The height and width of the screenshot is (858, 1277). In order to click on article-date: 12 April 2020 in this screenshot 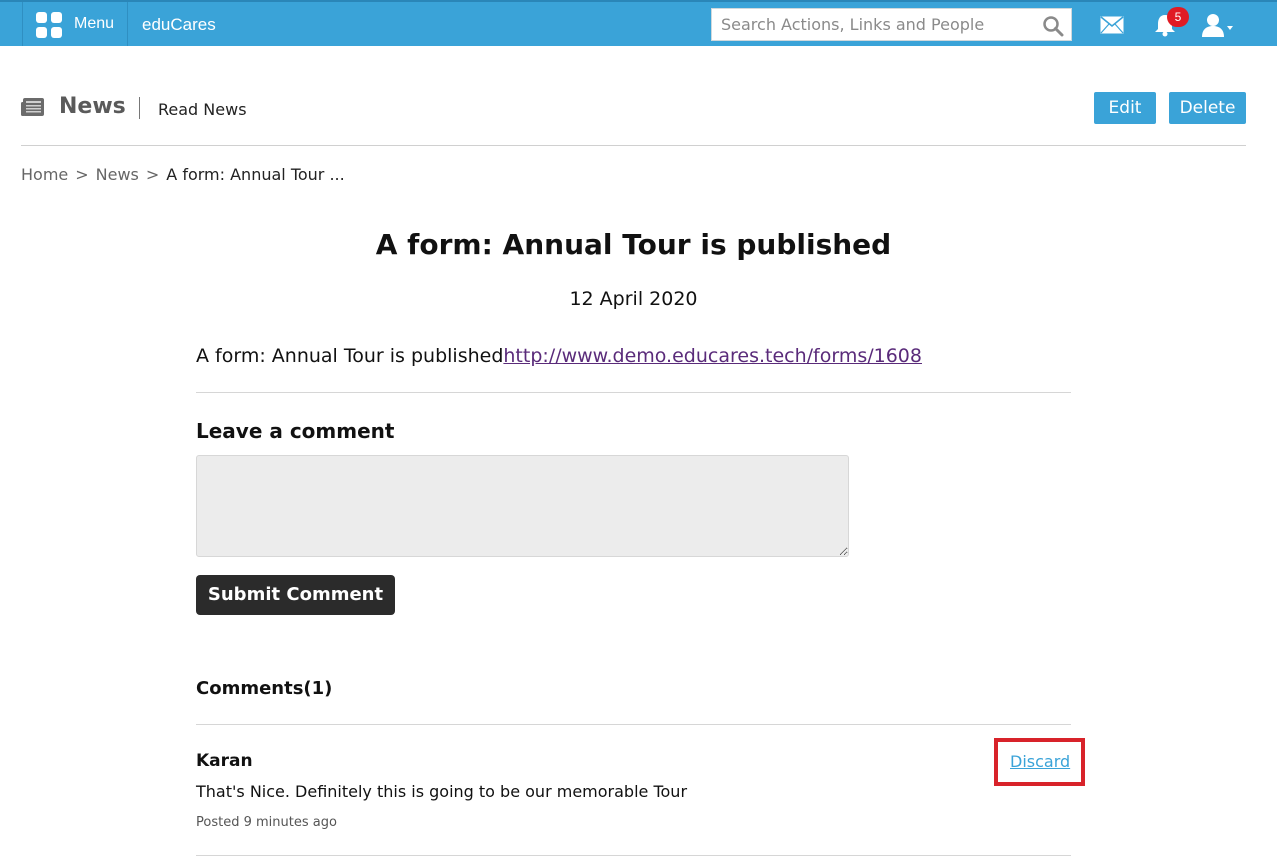, I will do `click(633, 299)`.